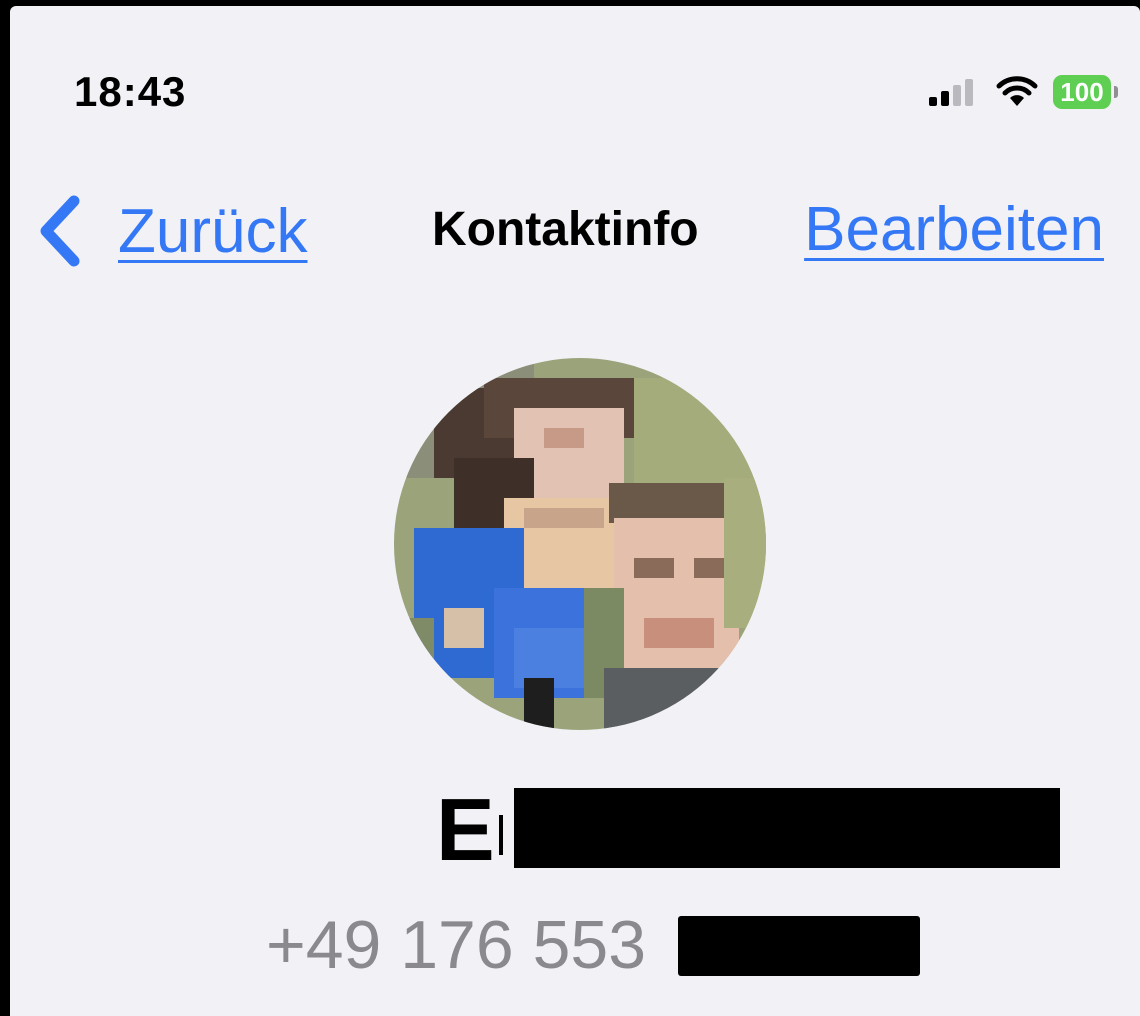  What do you see at coordinates (456, 945) in the screenshot?
I see `contact-phone: +49 176 553` at bounding box center [456, 945].